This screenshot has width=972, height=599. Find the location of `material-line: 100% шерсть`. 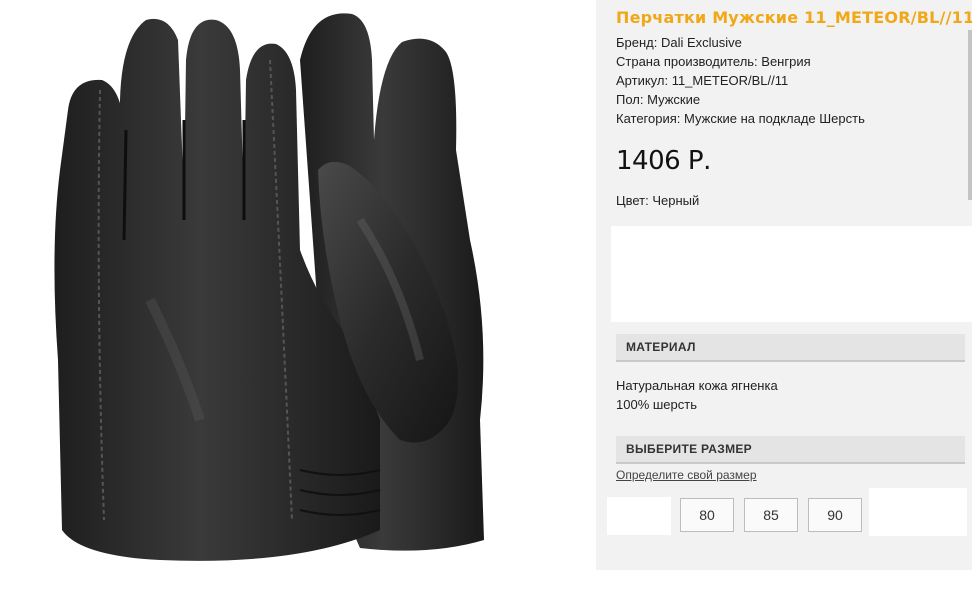

material-line: 100% шерсть is located at coordinates (656, 404).